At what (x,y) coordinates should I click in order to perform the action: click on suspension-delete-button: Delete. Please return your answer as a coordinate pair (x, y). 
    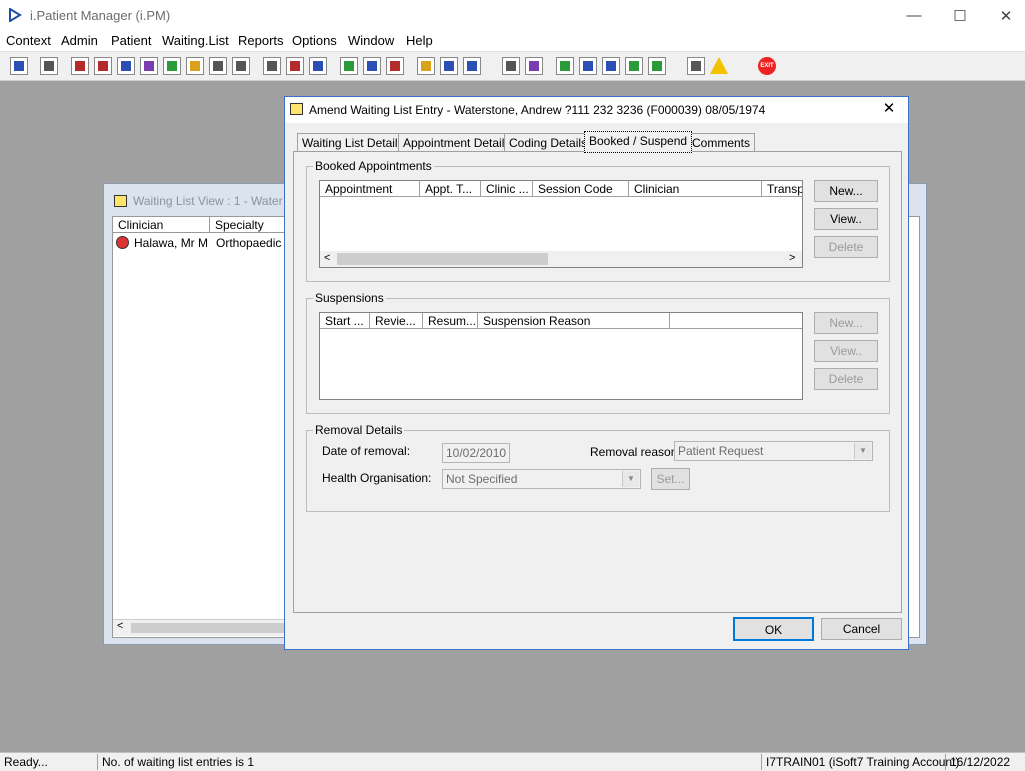
    Looking at the image, I should click on (846, 379).